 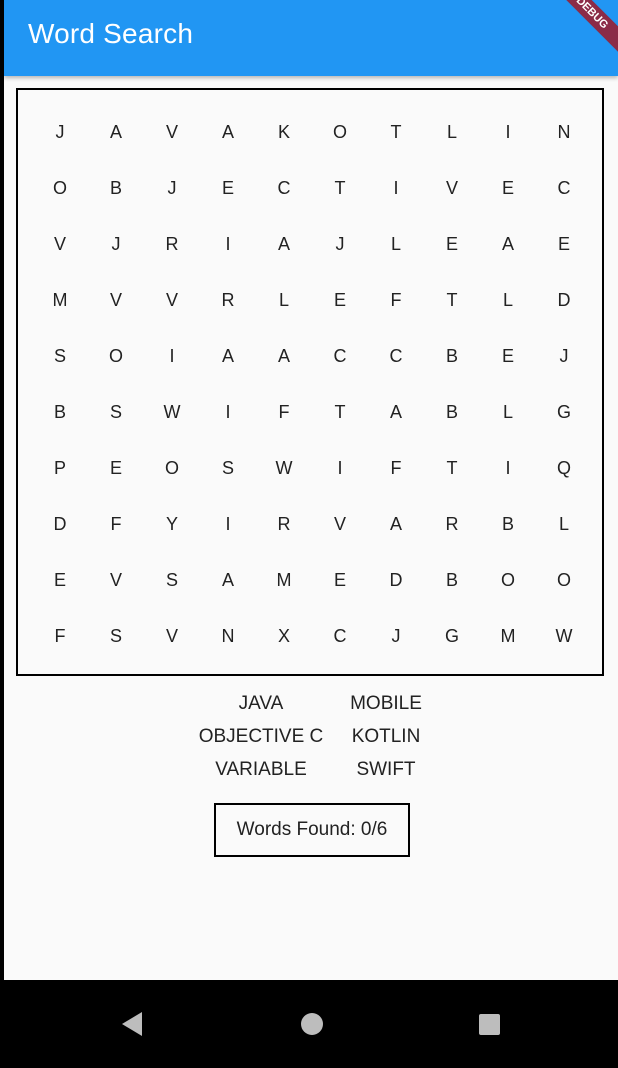 What do you see at coordinates (60, 468) in the screenshot?
I see `grid-cell: P` at bounding box center [60, 468].